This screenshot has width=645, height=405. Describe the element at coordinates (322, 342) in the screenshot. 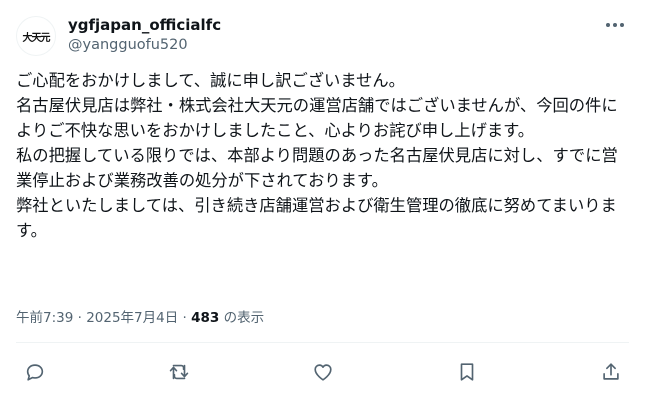

I see `divider` at that location.